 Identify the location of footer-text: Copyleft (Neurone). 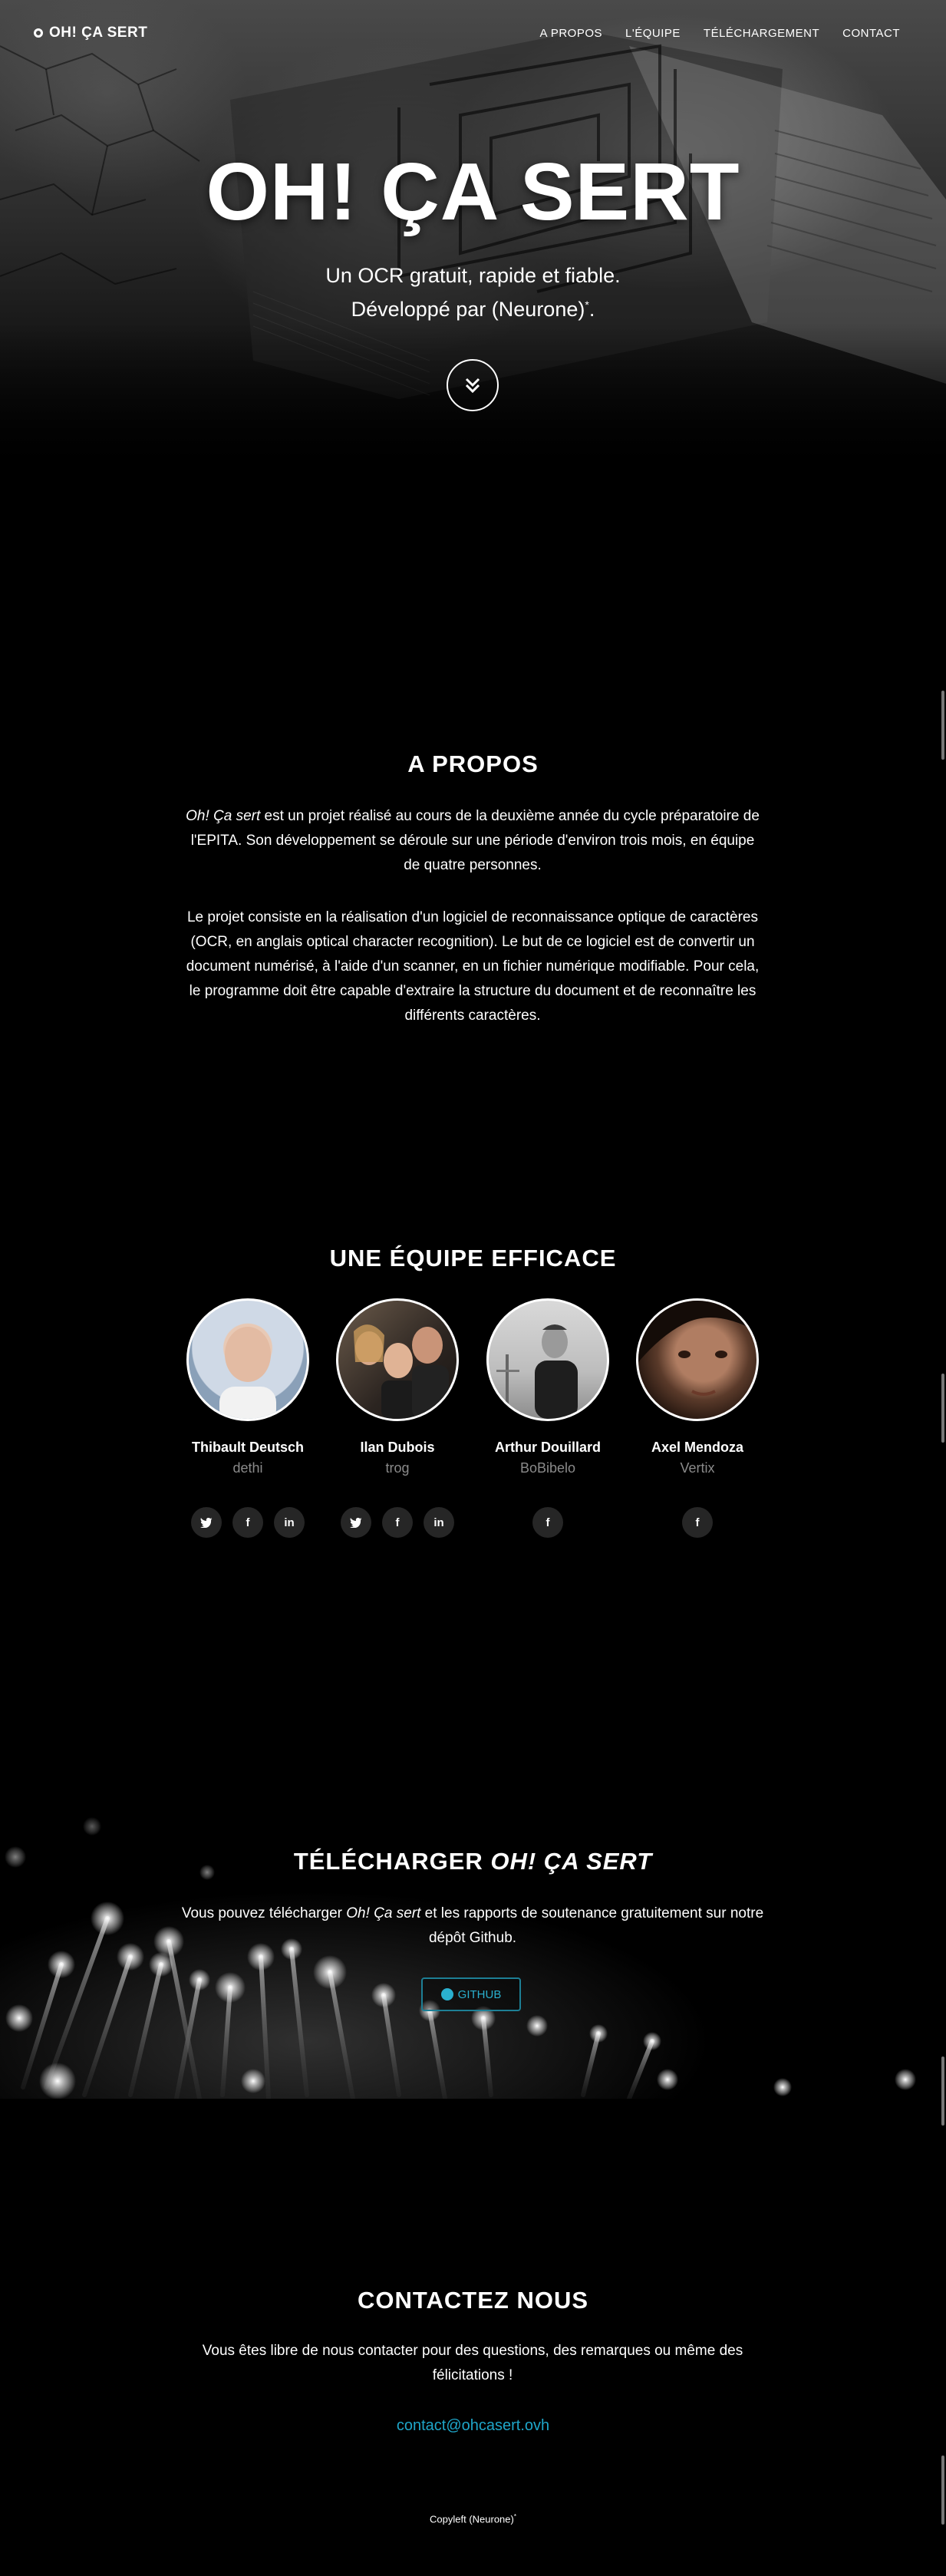
(472, 2519).